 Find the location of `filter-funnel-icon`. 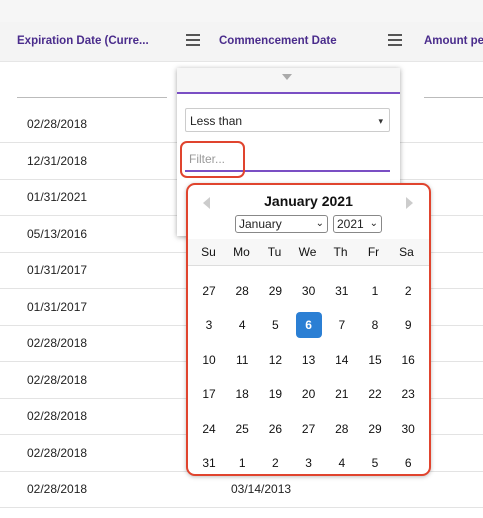

filter-funnel-icon is located at coordinates (287, 77).